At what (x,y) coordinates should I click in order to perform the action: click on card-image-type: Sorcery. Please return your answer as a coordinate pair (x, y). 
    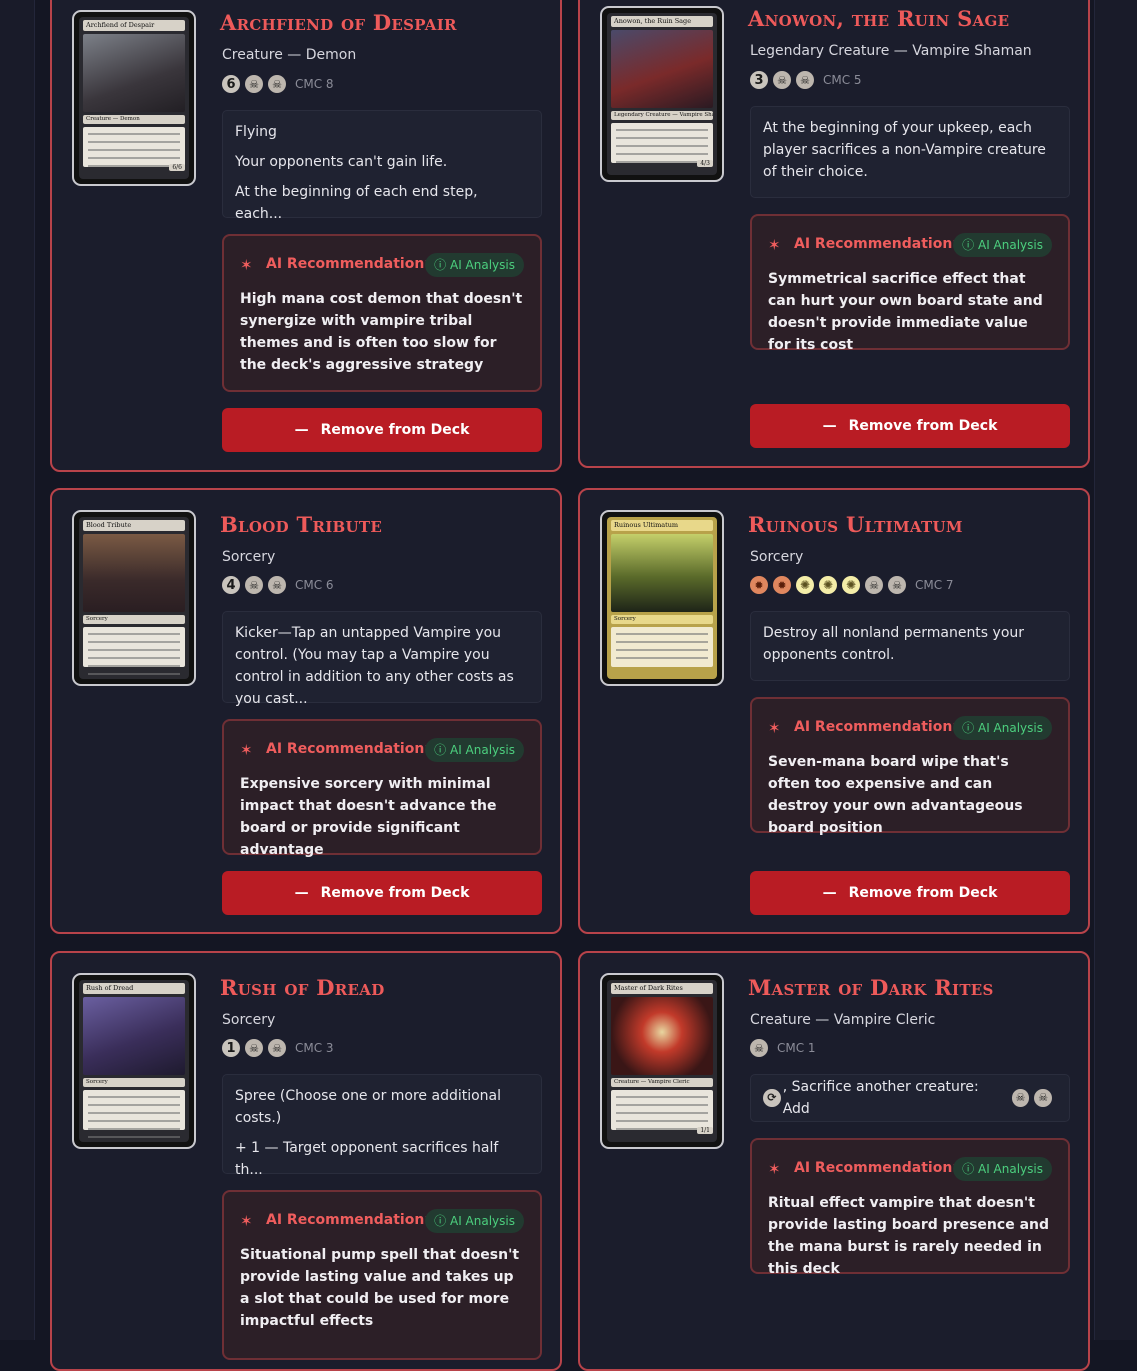
    Looking at the image, I should click on (662, 619).